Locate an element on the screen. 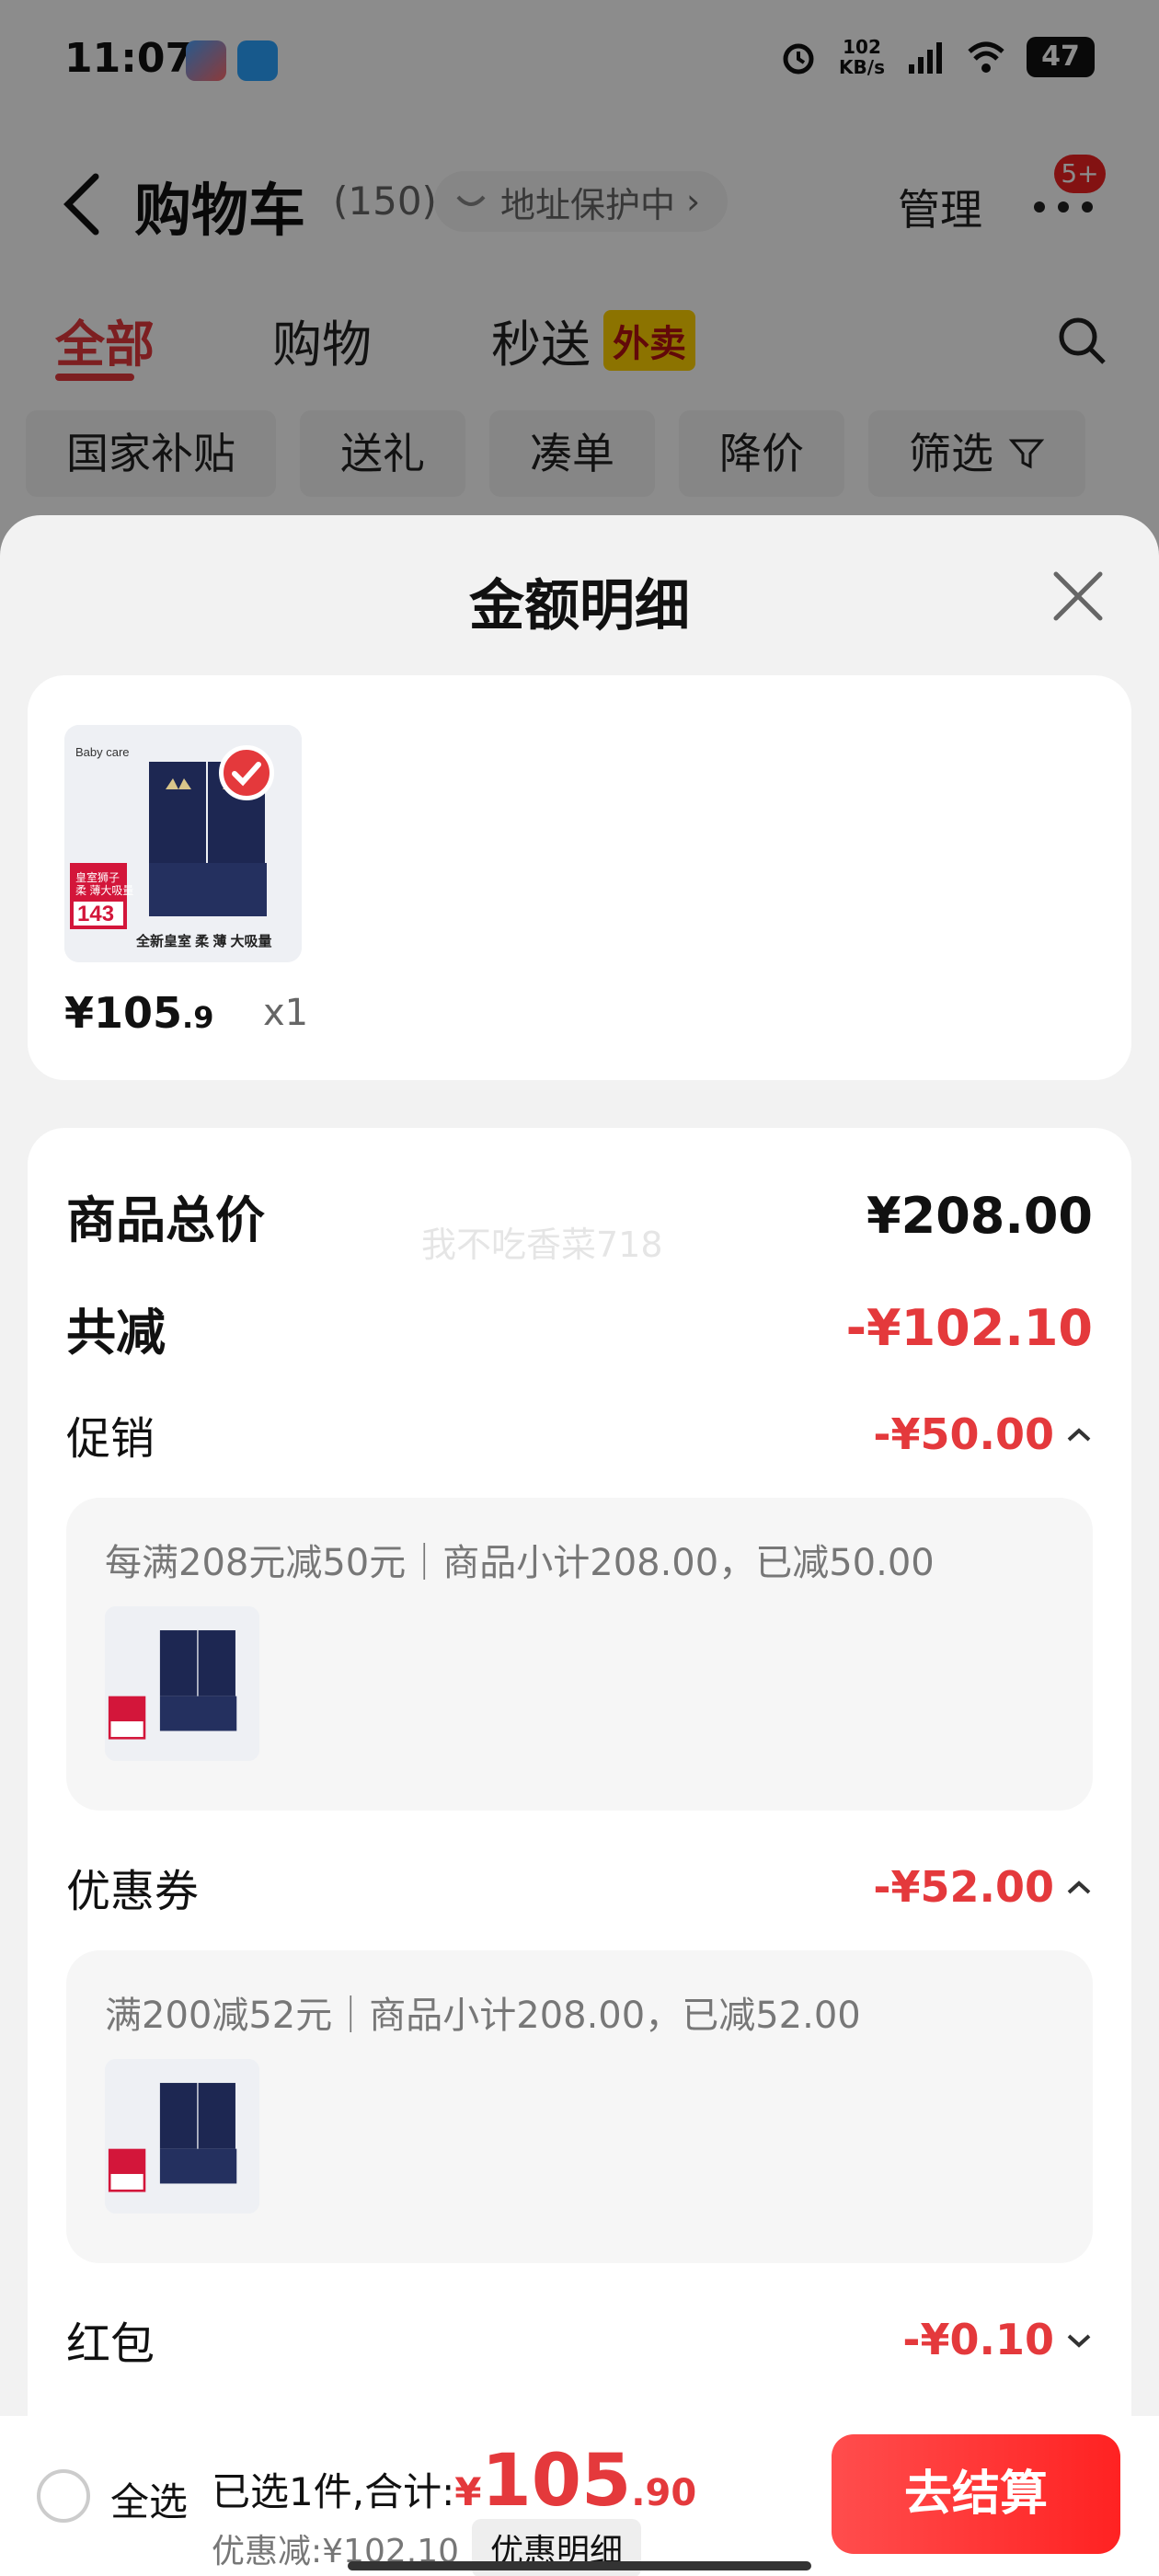  item-quantity: x1 is located at coordinates (286, 1013).